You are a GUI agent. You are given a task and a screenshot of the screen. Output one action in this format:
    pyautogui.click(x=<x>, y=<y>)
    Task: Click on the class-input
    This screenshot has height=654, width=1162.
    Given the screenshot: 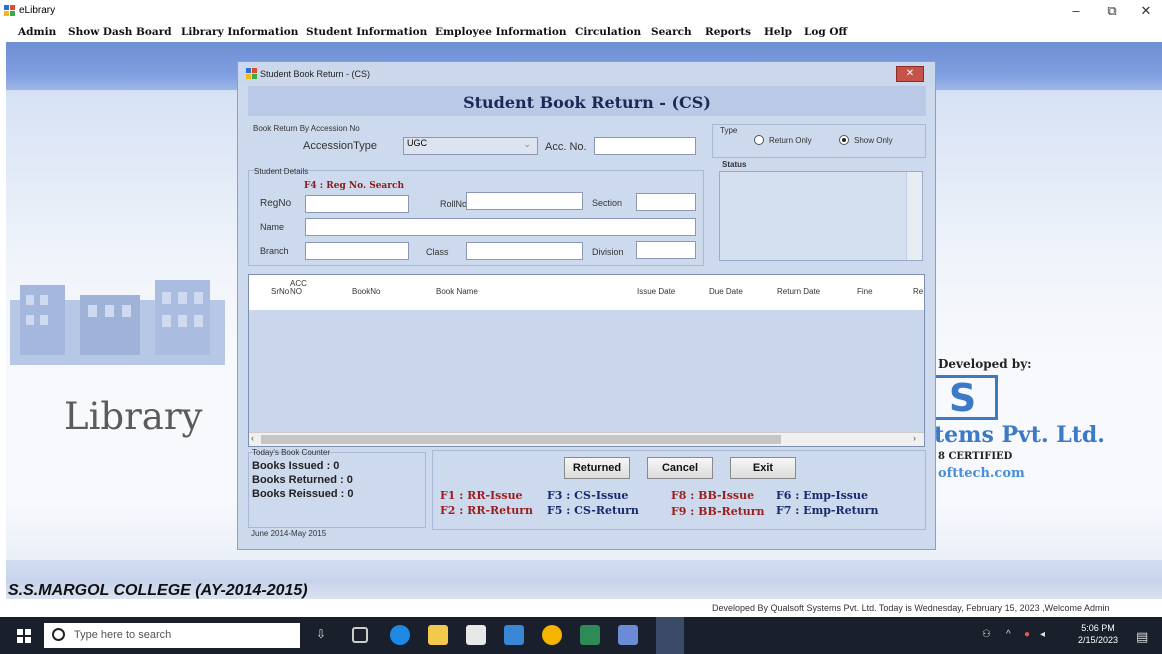 What is the action you would take?
    pyautogui.click(x=524, y=251)
    